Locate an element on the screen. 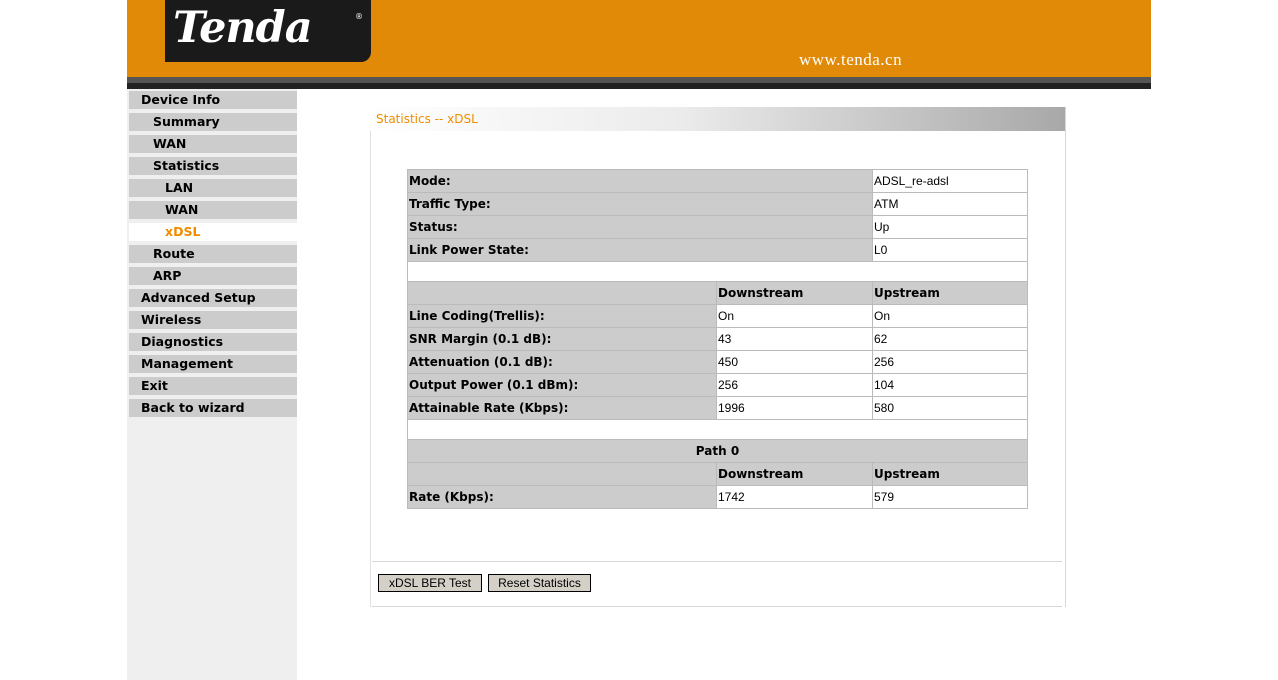  nav-management: Management is located at coordinates (213, 364).